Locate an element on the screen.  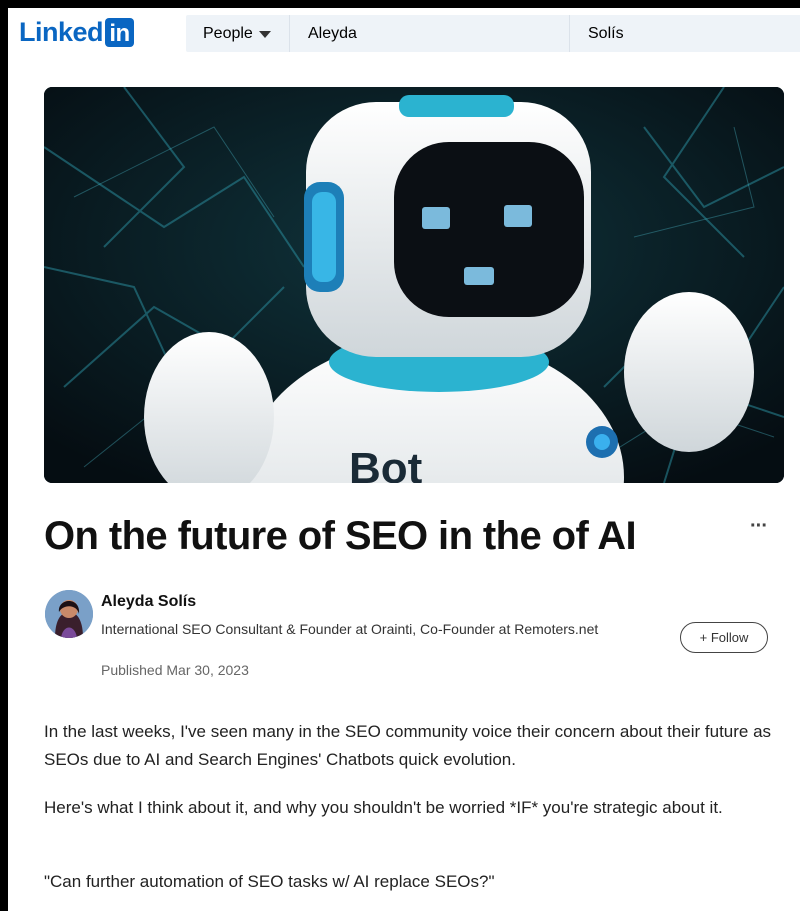
article-title: On the future of SEO in the of AI is located at coordinates (340, 536).